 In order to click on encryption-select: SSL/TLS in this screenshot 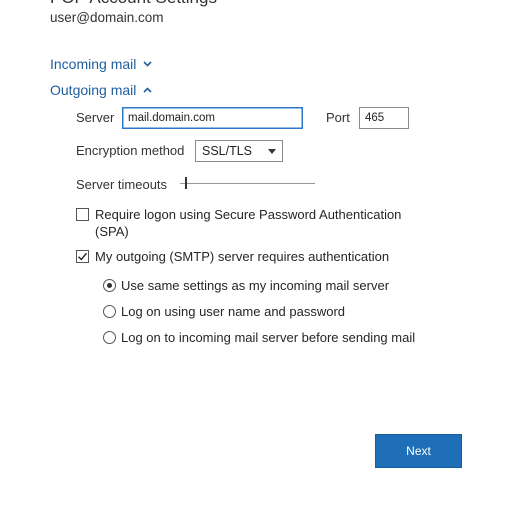, I will do `click(239, 151)`.